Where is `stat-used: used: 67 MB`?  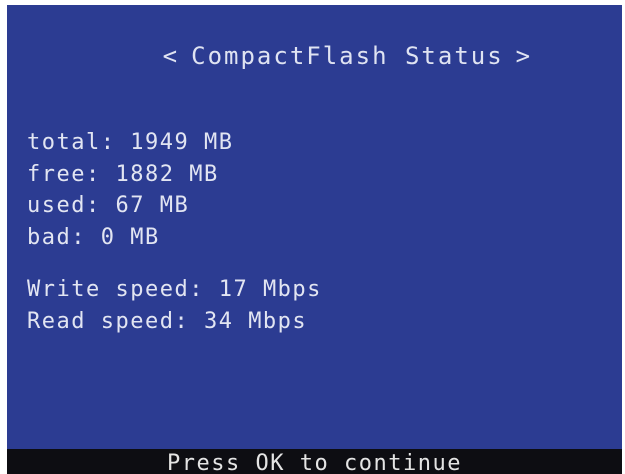 stat-used: used: 67 MB is located at coordinates (130, 206).